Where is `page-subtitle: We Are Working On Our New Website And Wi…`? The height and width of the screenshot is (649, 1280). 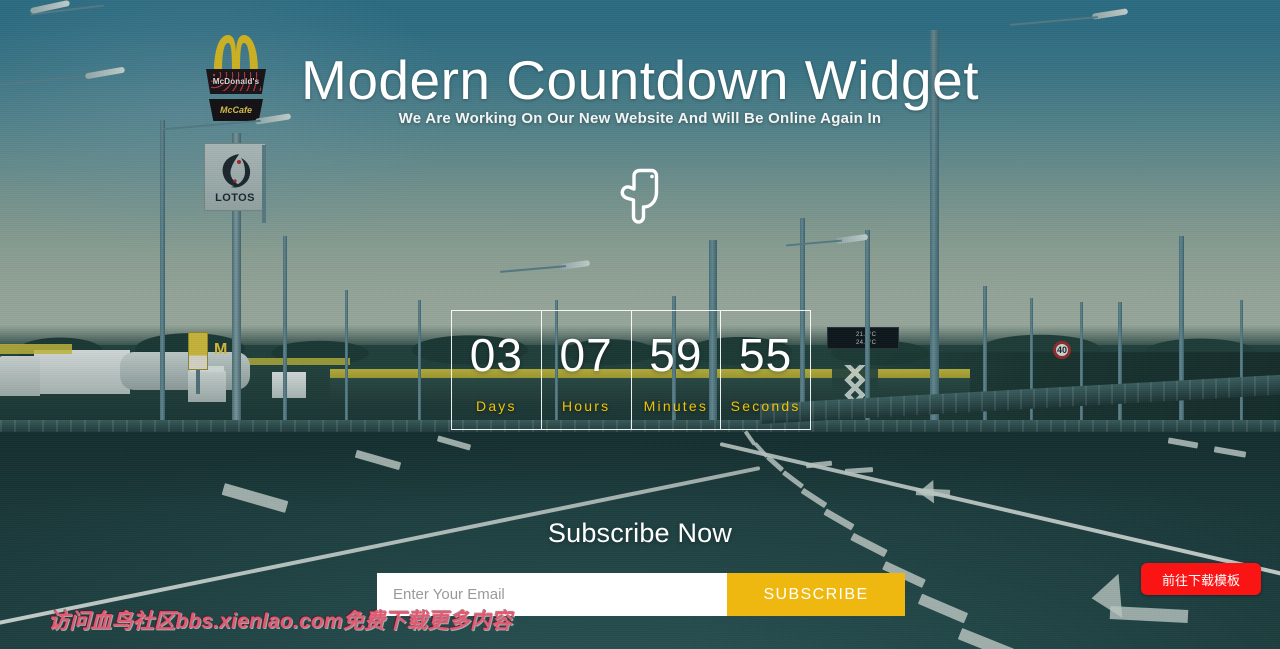
page-subtitle: We Are Working On Our New Website And Wi… is located at coordinates (640, 118).